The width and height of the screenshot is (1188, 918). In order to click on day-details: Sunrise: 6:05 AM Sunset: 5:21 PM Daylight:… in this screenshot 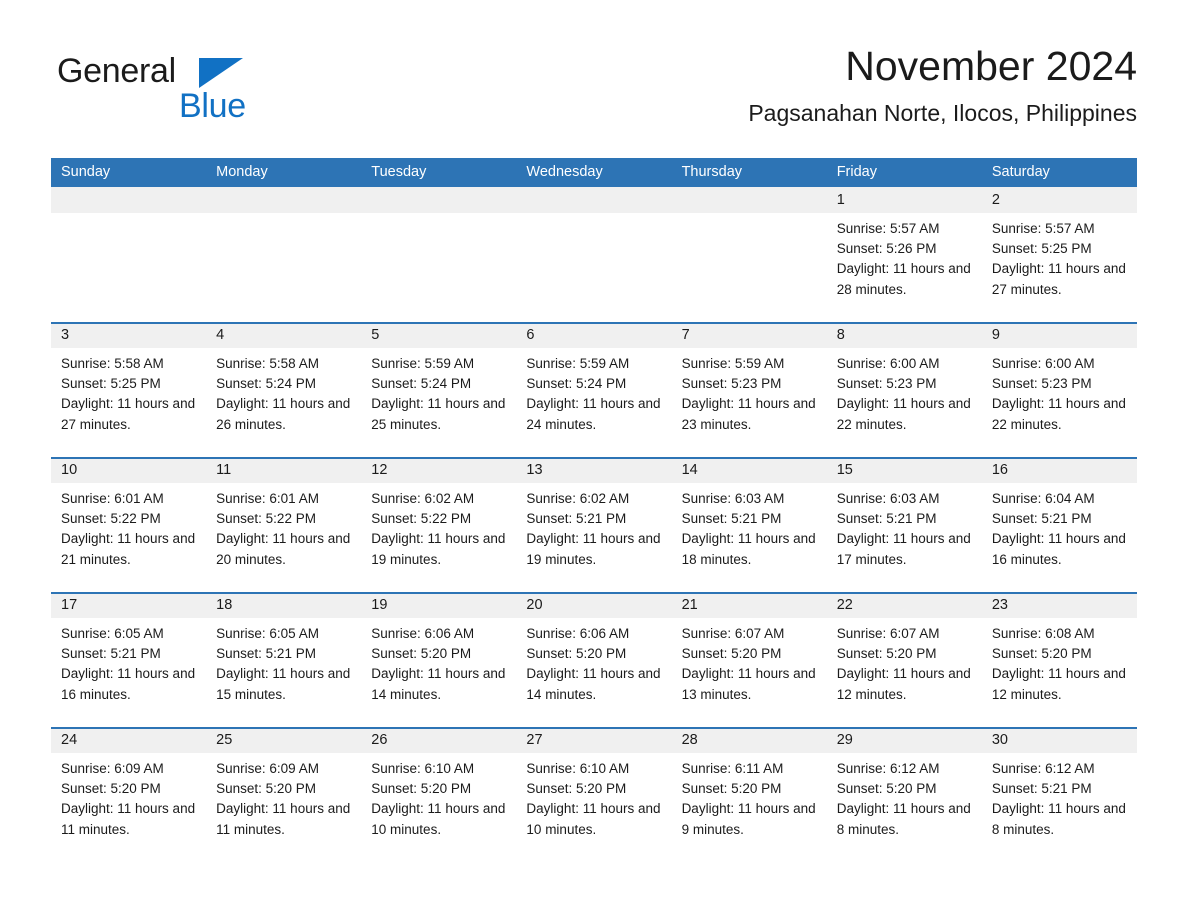, I will do `click(283, 672)`.